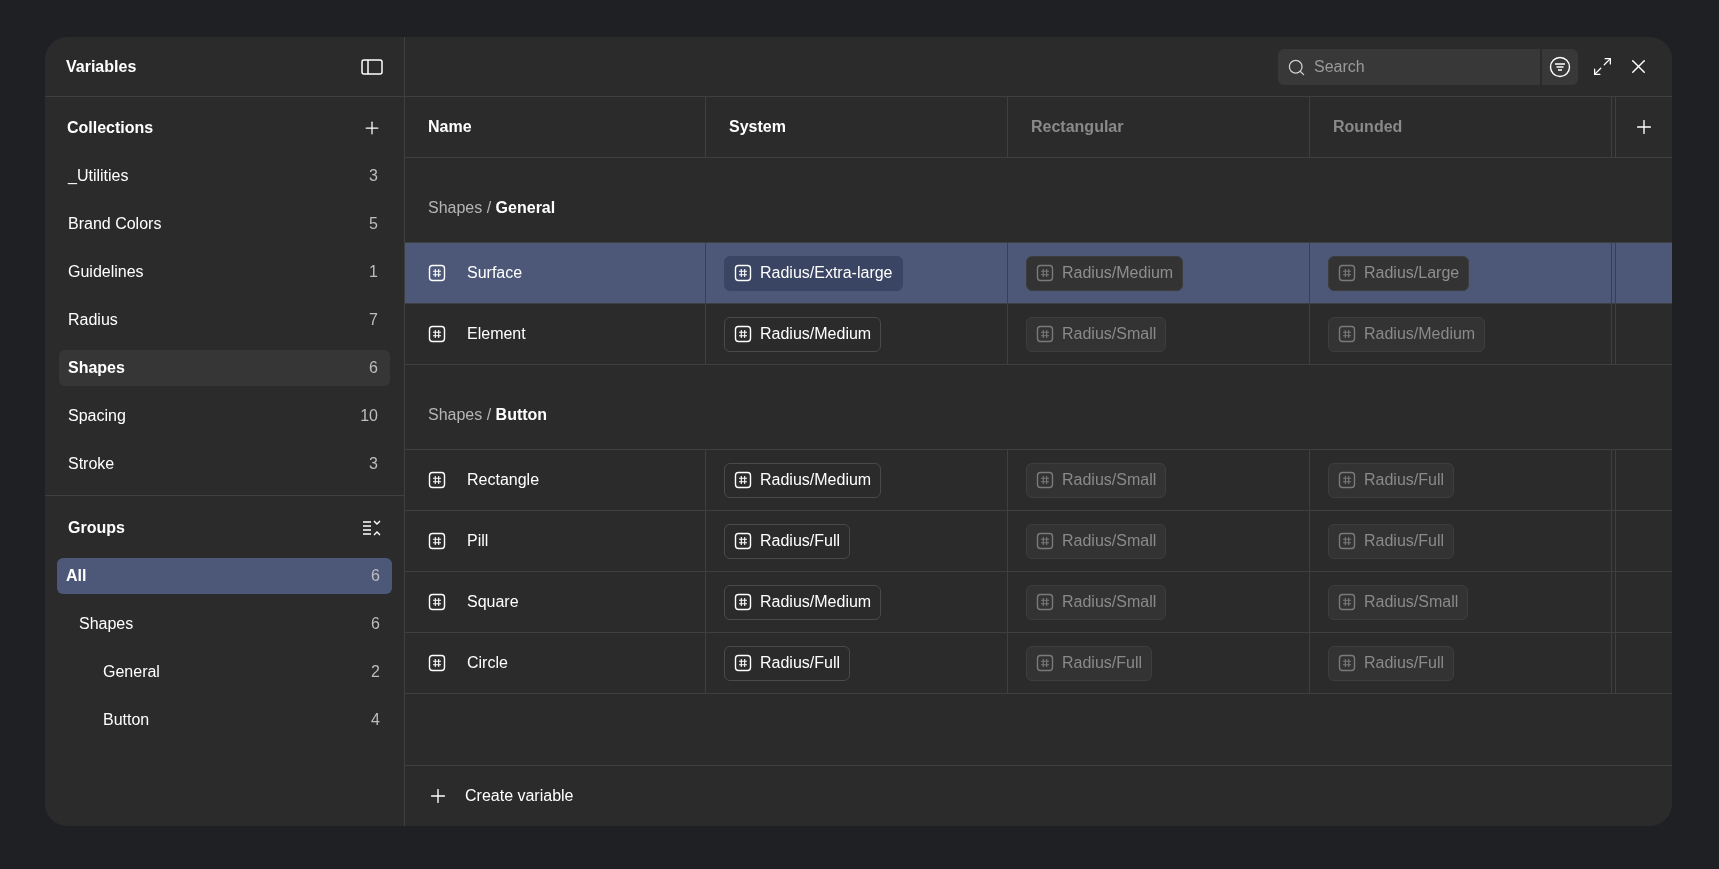 Image resolution: width=1719 pixels, height=869 pixels. I want to click on variable-name: Rectangle, so click(503, 480).